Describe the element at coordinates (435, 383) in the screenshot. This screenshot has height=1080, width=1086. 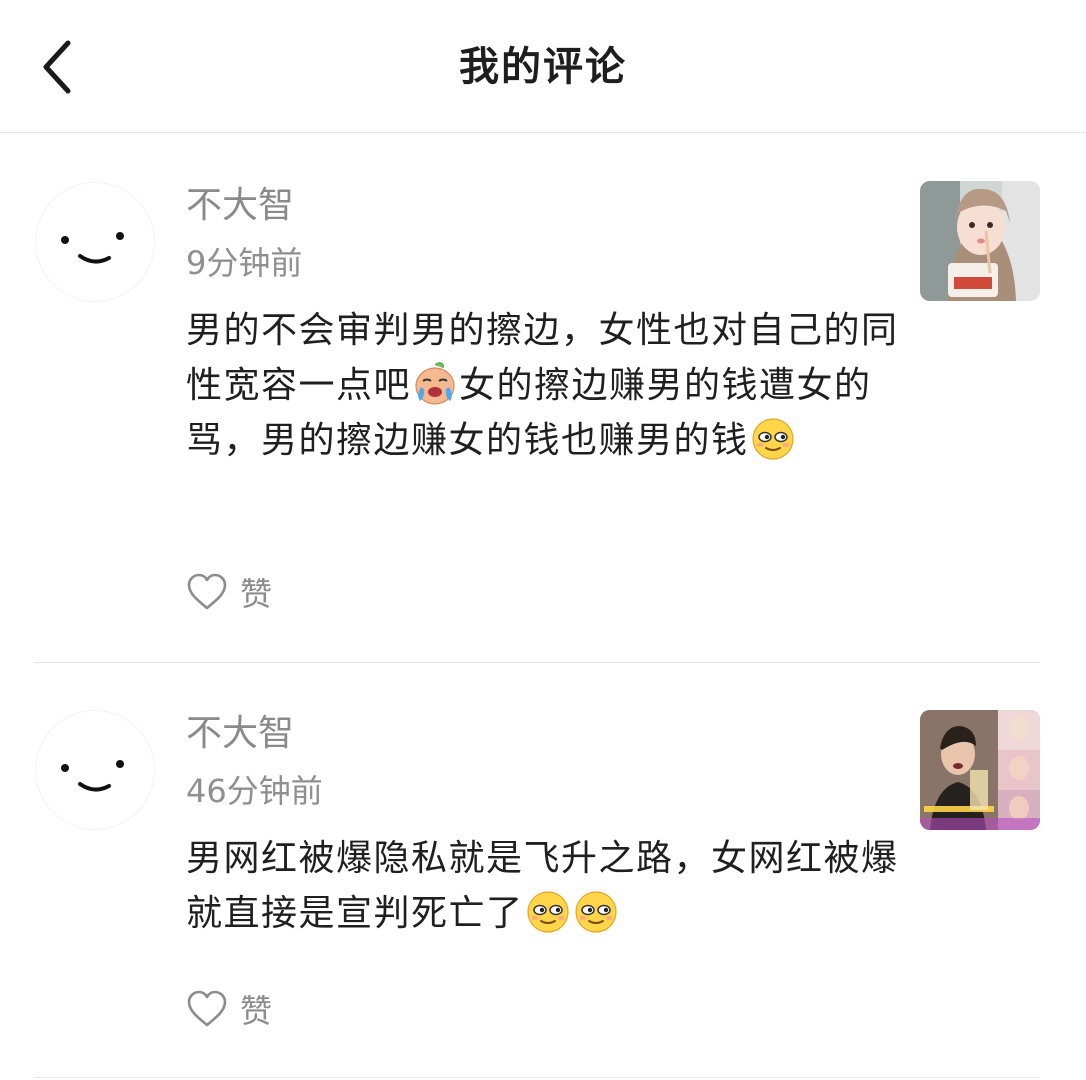
I see `crying-face-emoji` at that location.